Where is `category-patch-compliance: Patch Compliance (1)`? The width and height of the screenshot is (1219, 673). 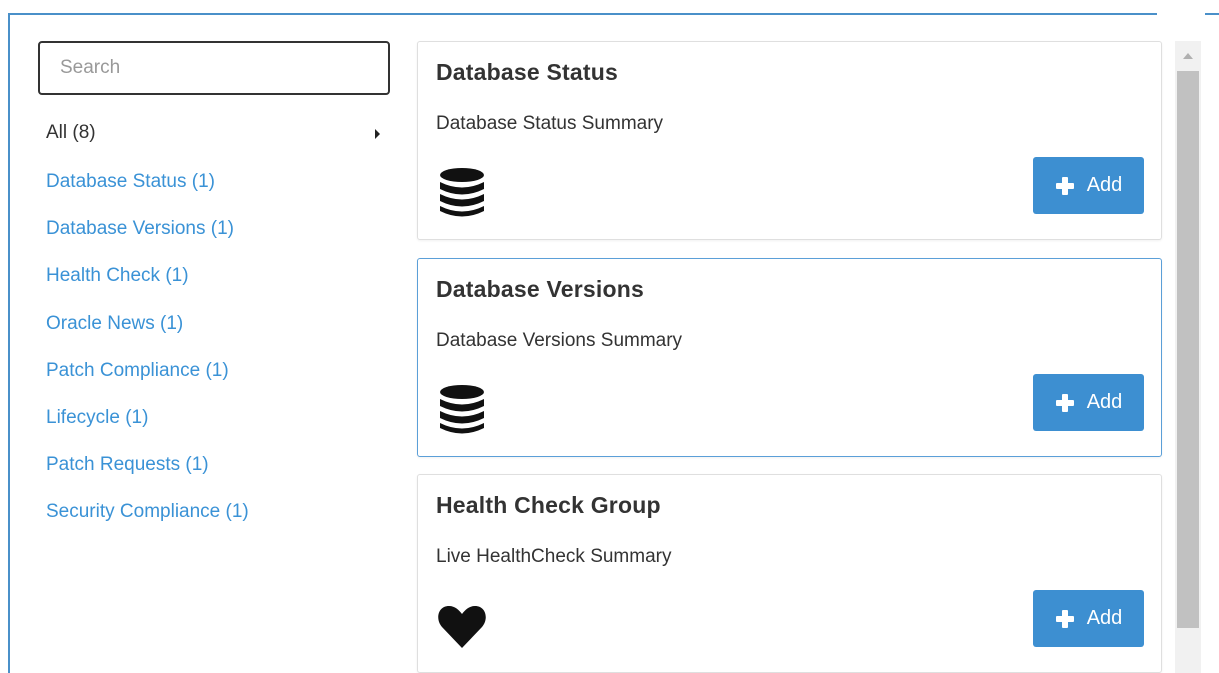 category-patch-compliance: Patch Compliance (1) is located at coordinates (147, 381).